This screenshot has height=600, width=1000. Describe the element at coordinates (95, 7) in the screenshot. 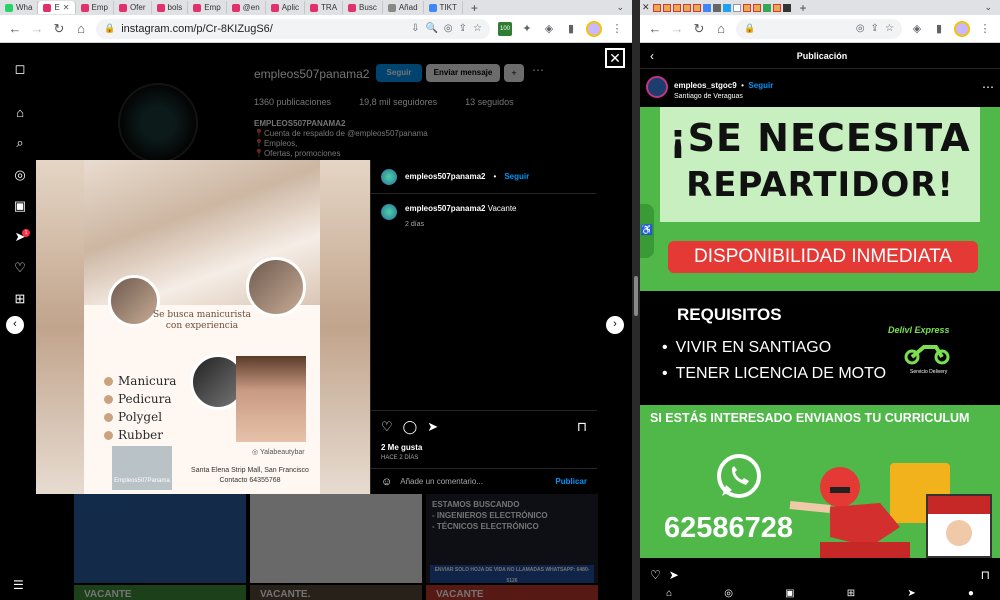

I see `tab-2: Emp` at that location.